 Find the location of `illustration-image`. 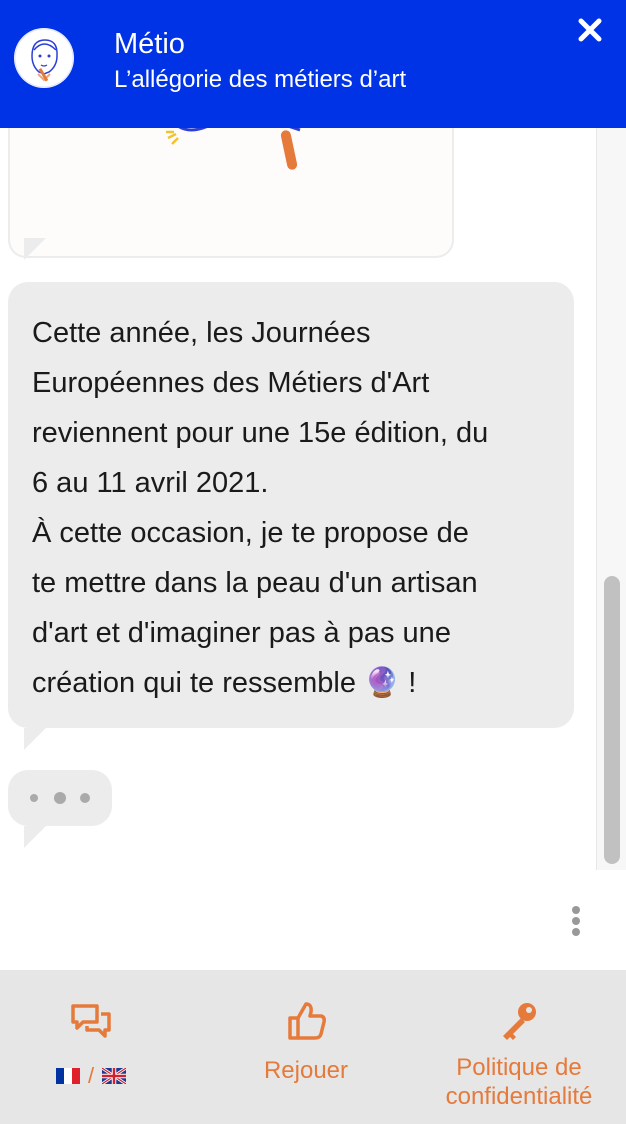

illustration-image is located at coordinates (233, 149).